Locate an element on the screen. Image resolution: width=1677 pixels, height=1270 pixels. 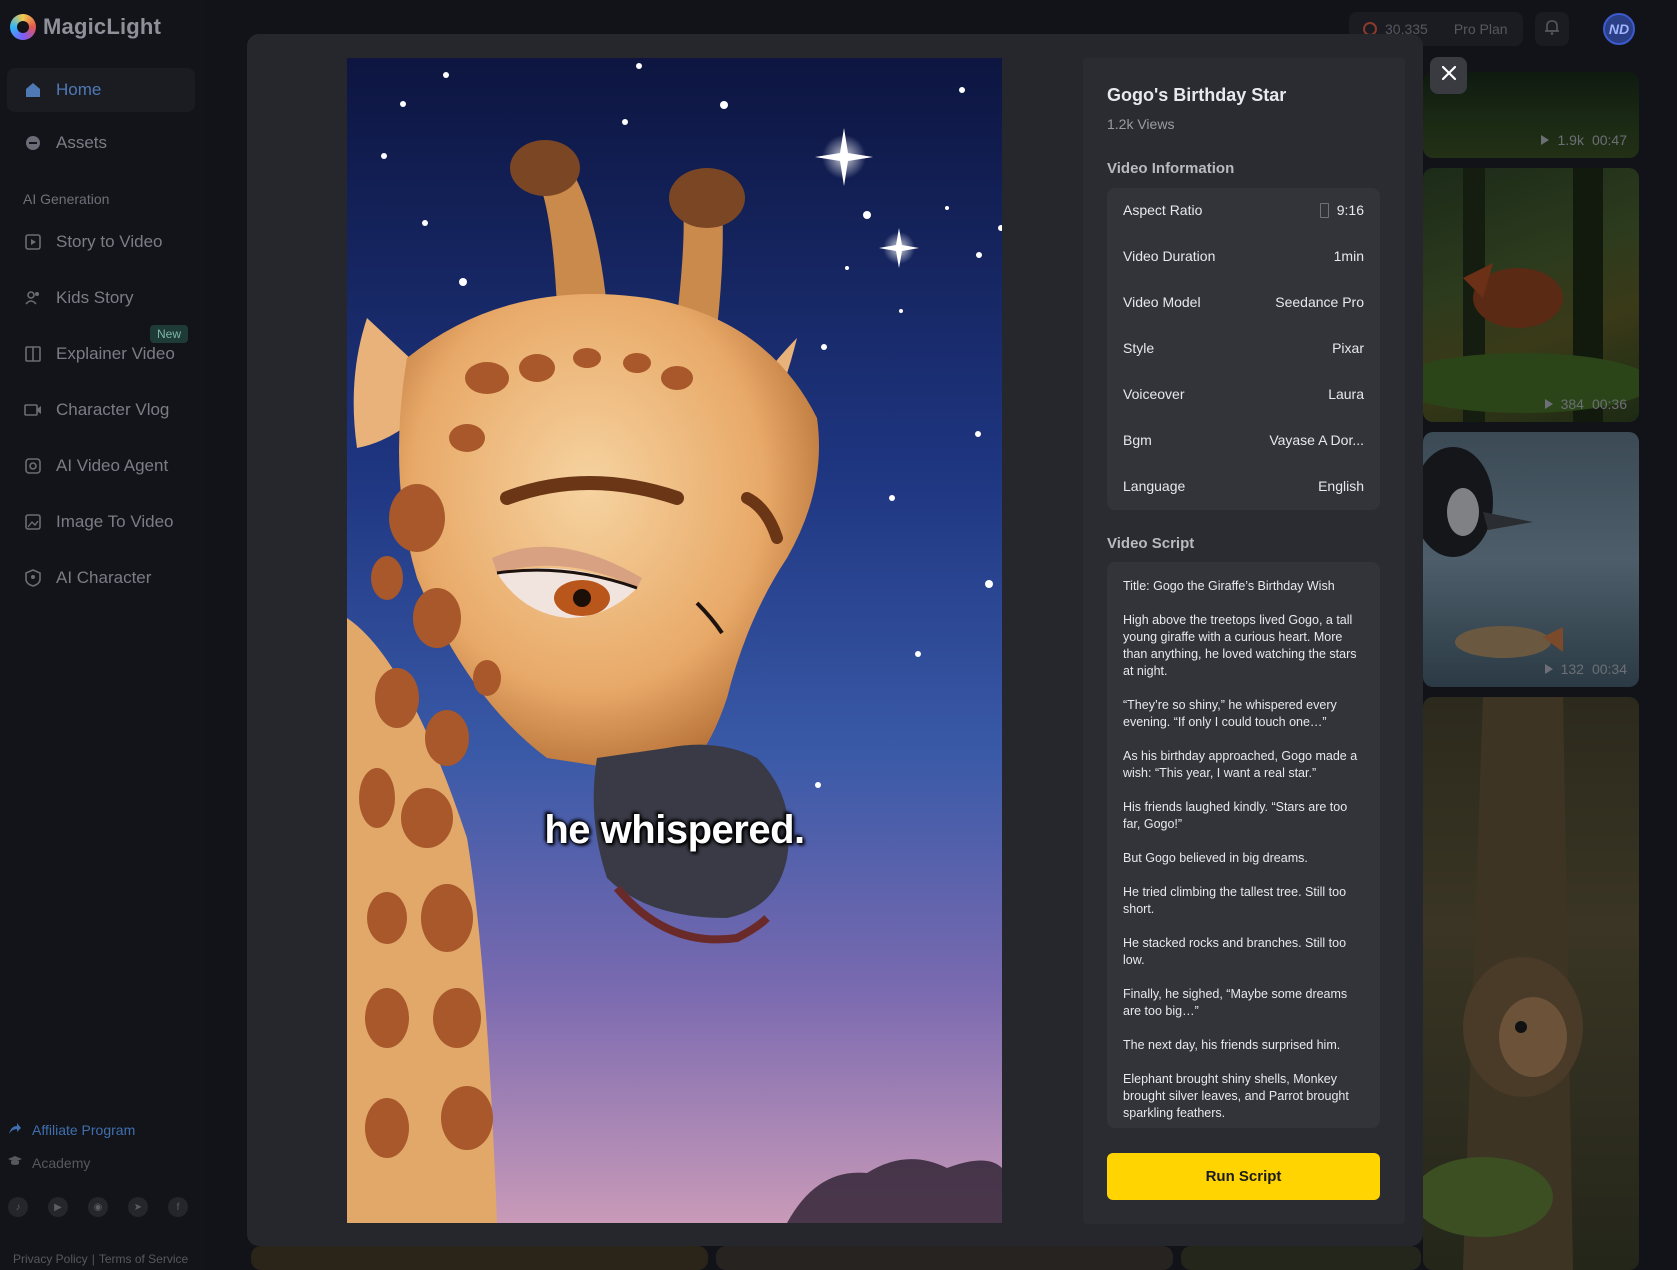
sidebar-item-label: Assets is located at coordinates (82, 142).